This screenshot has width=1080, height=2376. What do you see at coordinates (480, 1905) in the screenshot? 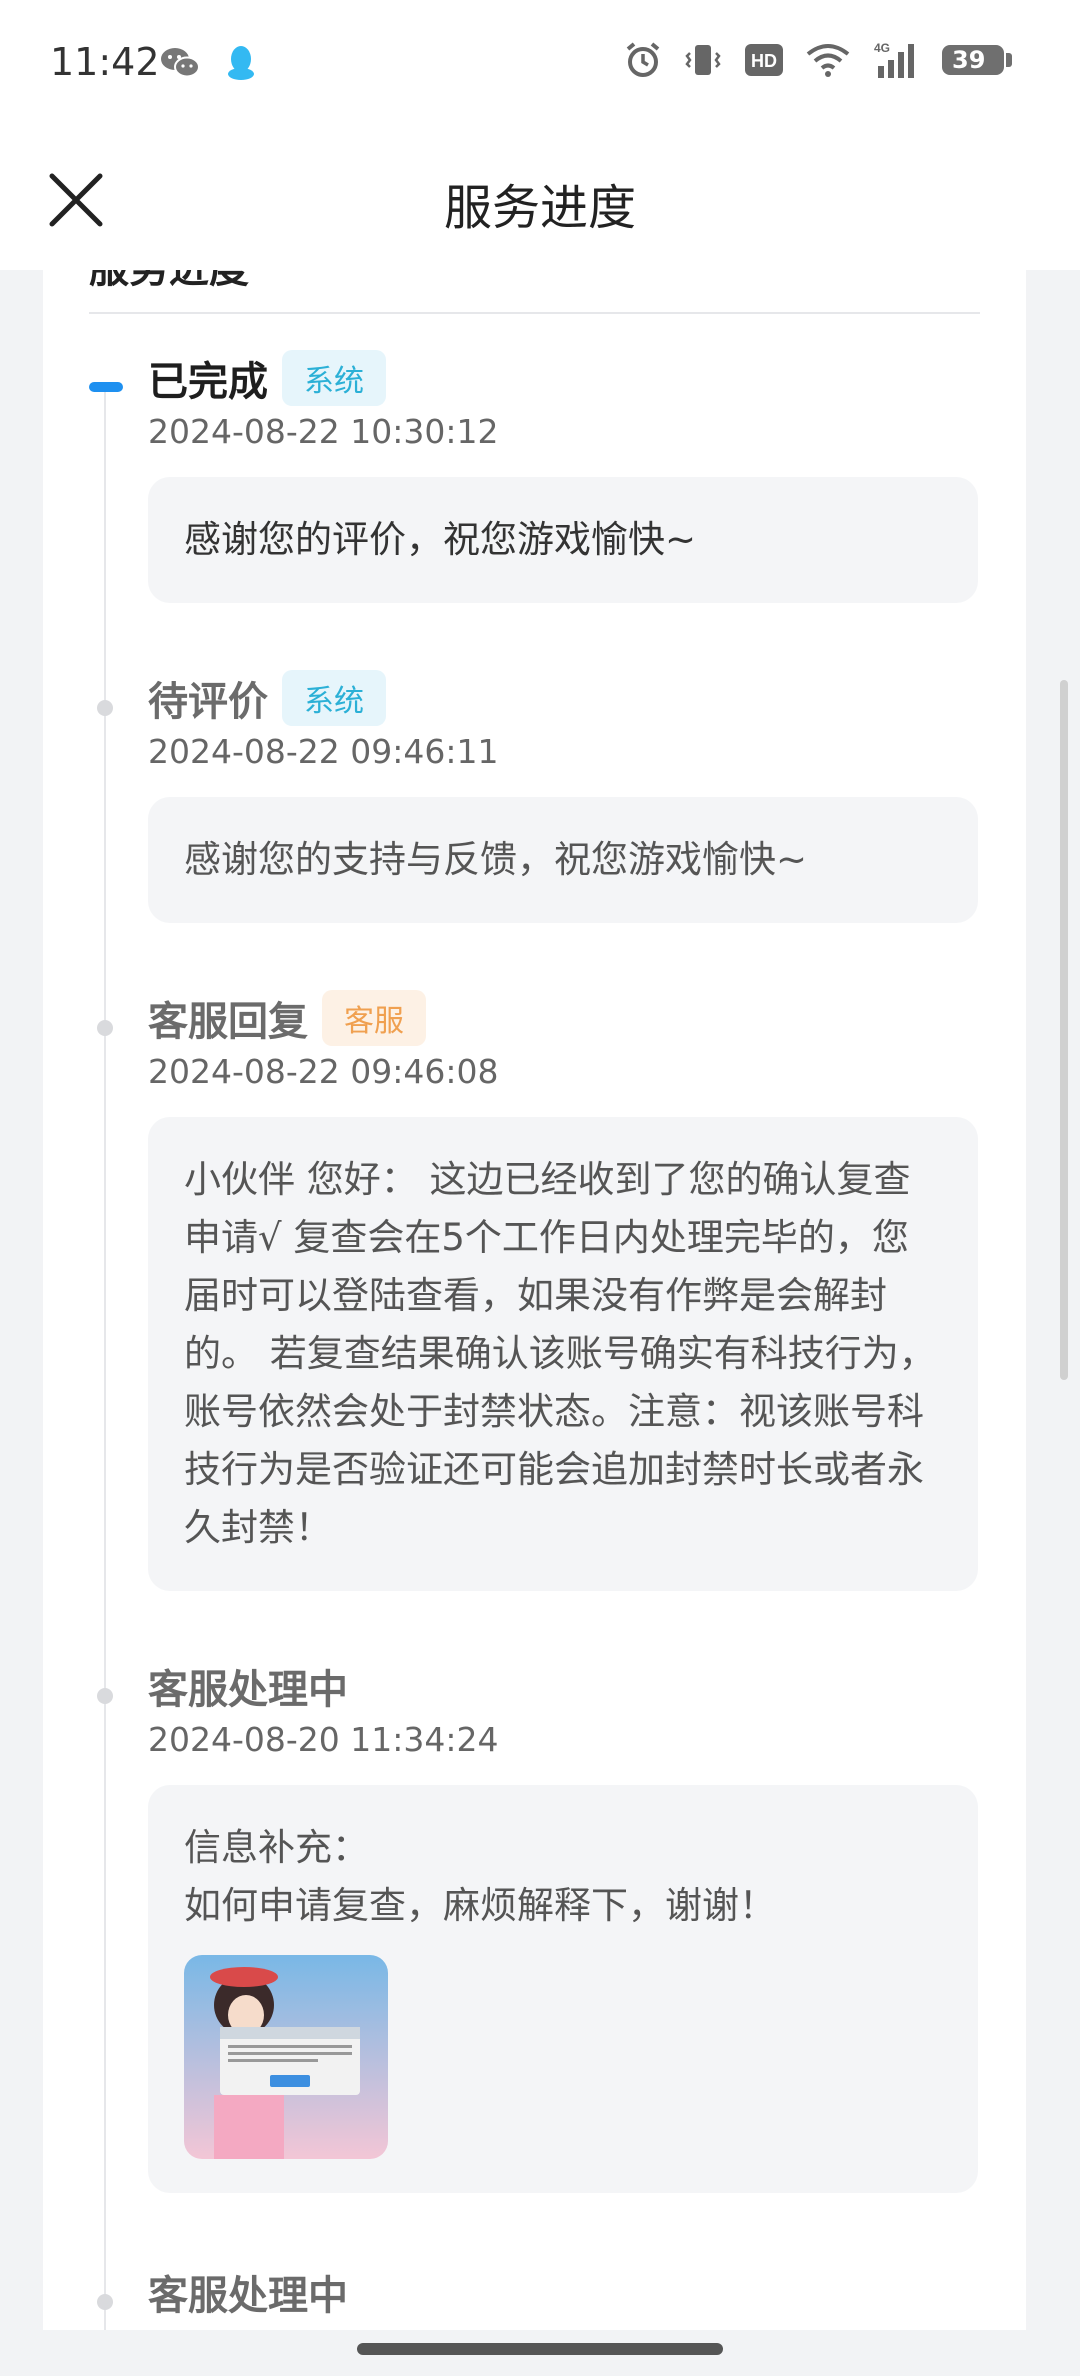
I see `message-text: 如何申请复查，麻烦解释下，谢谢！` at bounding box center [480, 1905].